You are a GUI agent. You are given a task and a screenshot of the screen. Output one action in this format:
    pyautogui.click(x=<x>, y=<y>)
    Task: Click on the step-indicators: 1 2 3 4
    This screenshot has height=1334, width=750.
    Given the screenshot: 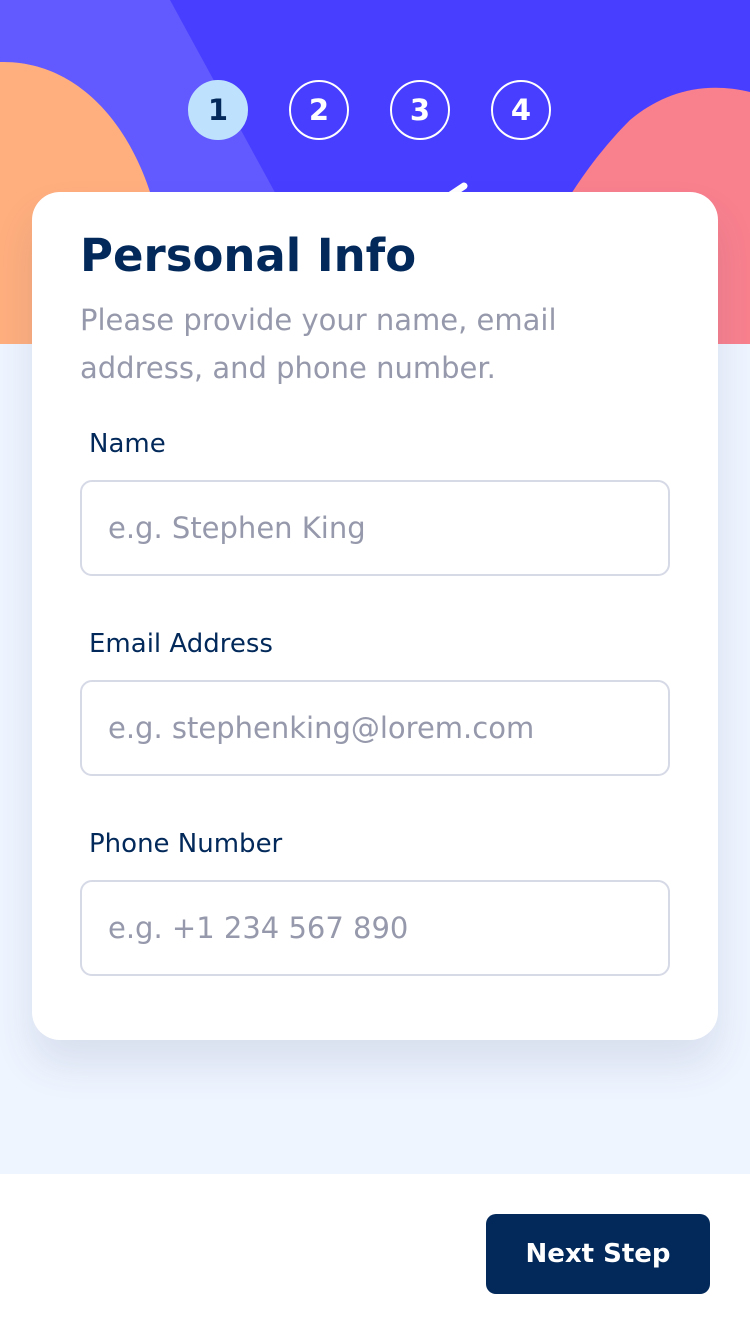 What is the action you would take?
    pyautogui.click(x=369, y=110)
    